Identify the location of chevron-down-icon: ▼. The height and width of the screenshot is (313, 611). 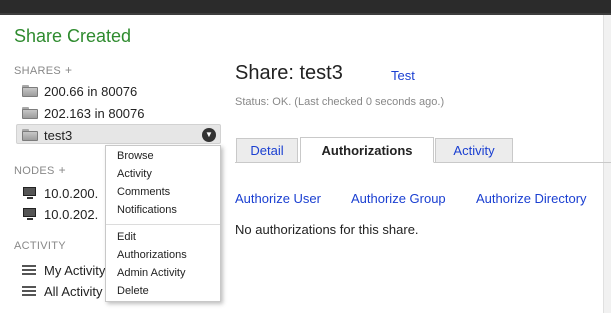
(209, 135).